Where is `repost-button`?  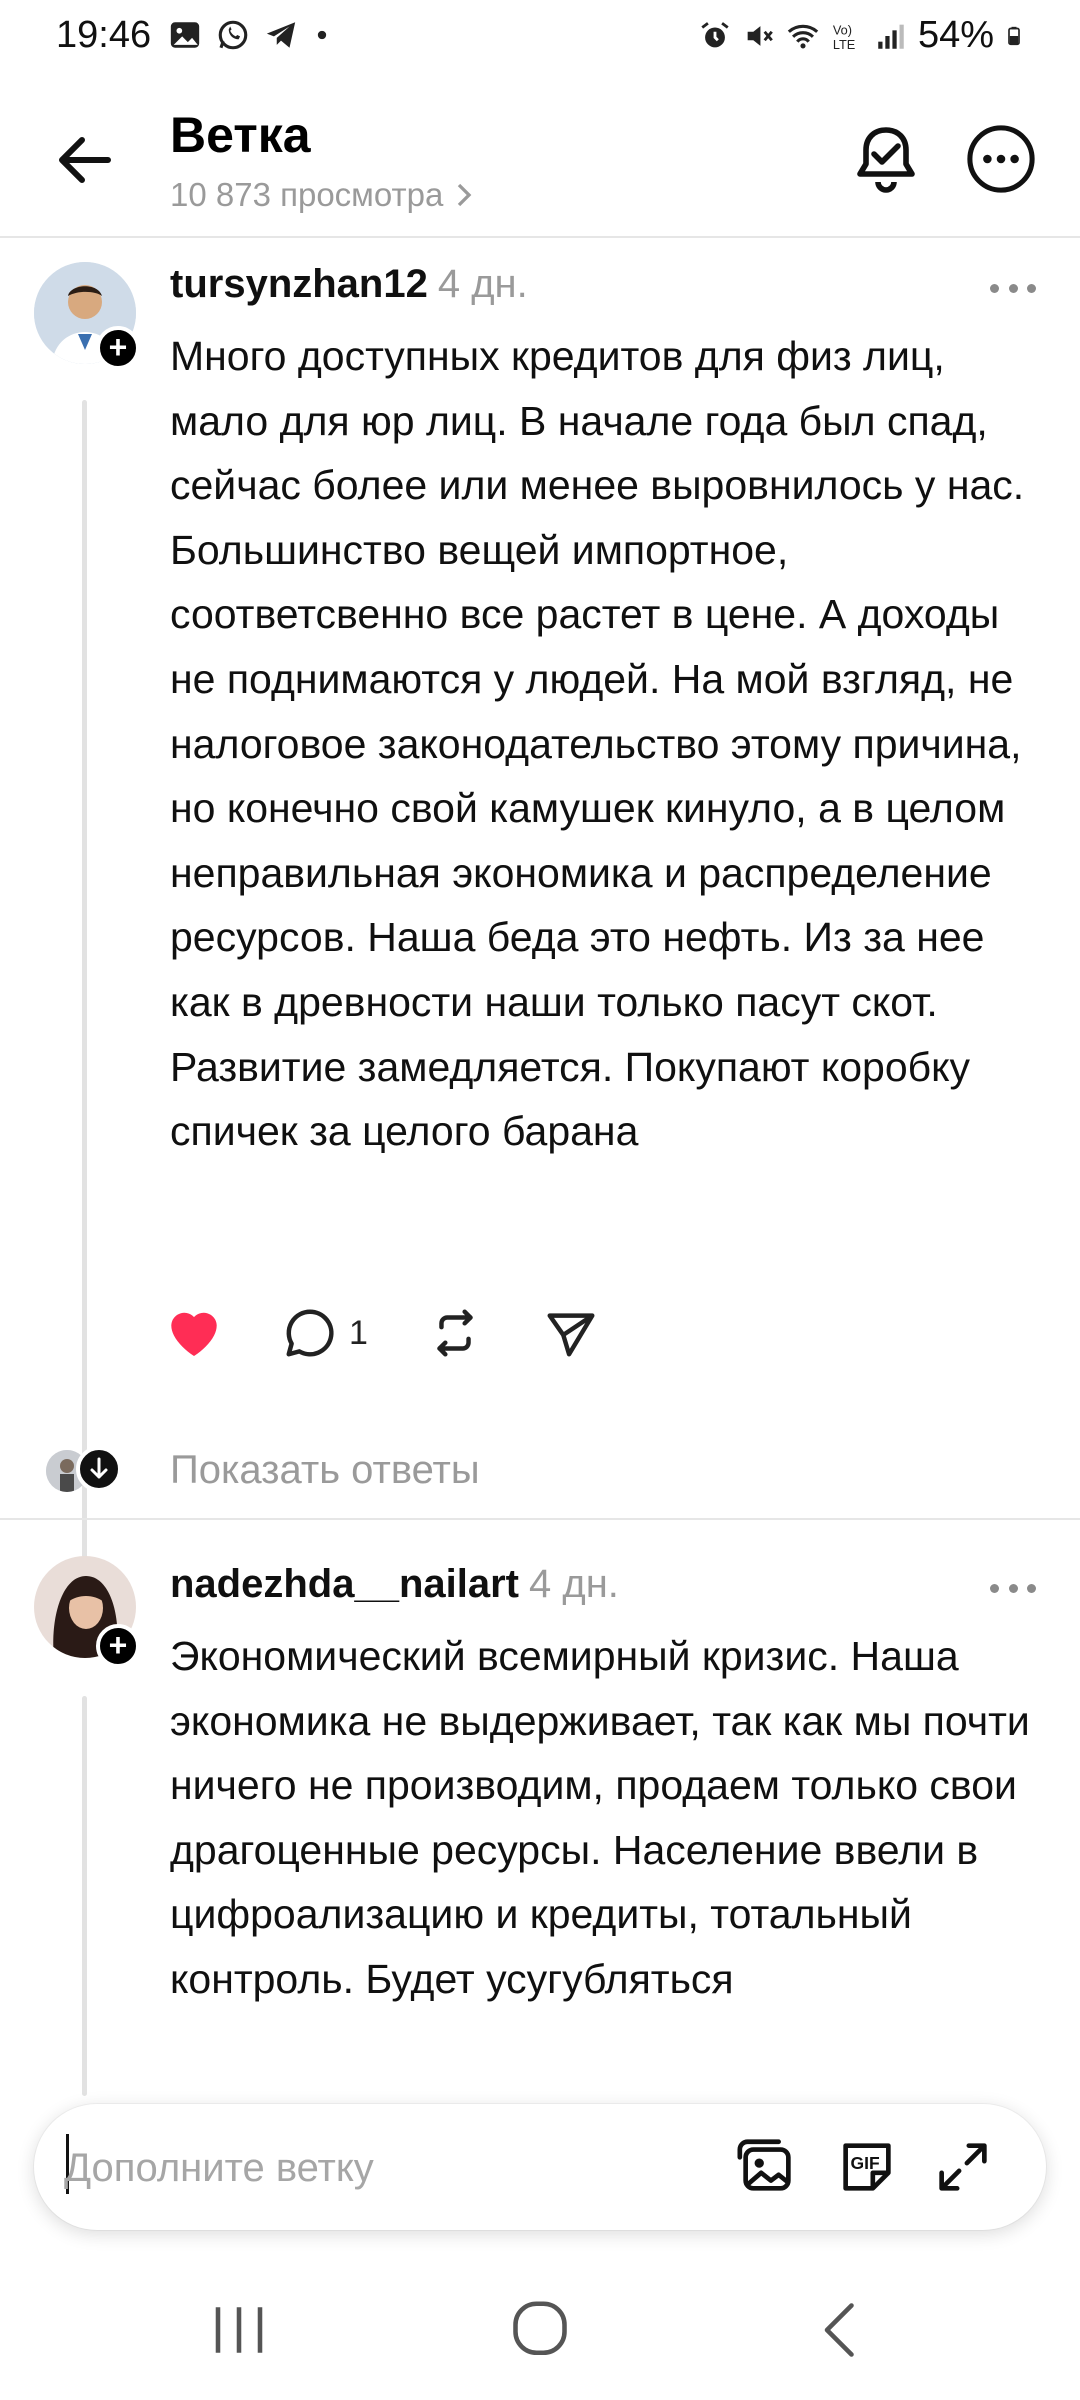 repost-button is located at coordinates (455, 1333).